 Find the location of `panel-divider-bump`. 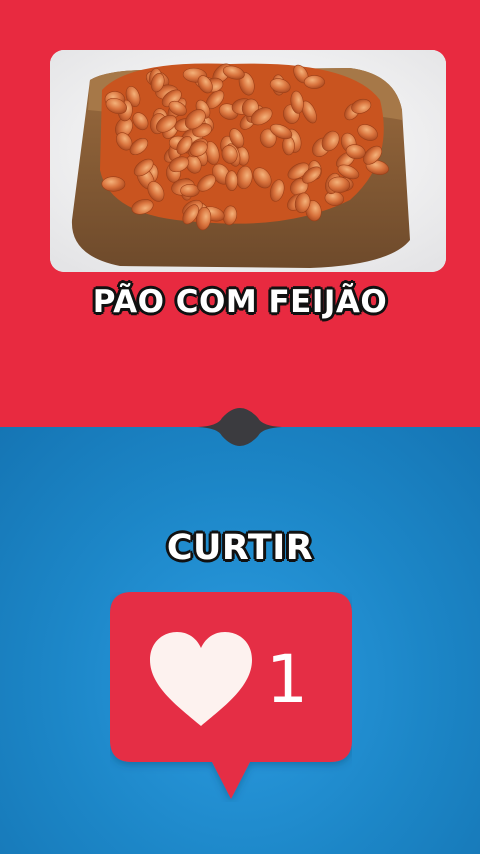

panel-divider-bump is located at coordinates (240, 427).